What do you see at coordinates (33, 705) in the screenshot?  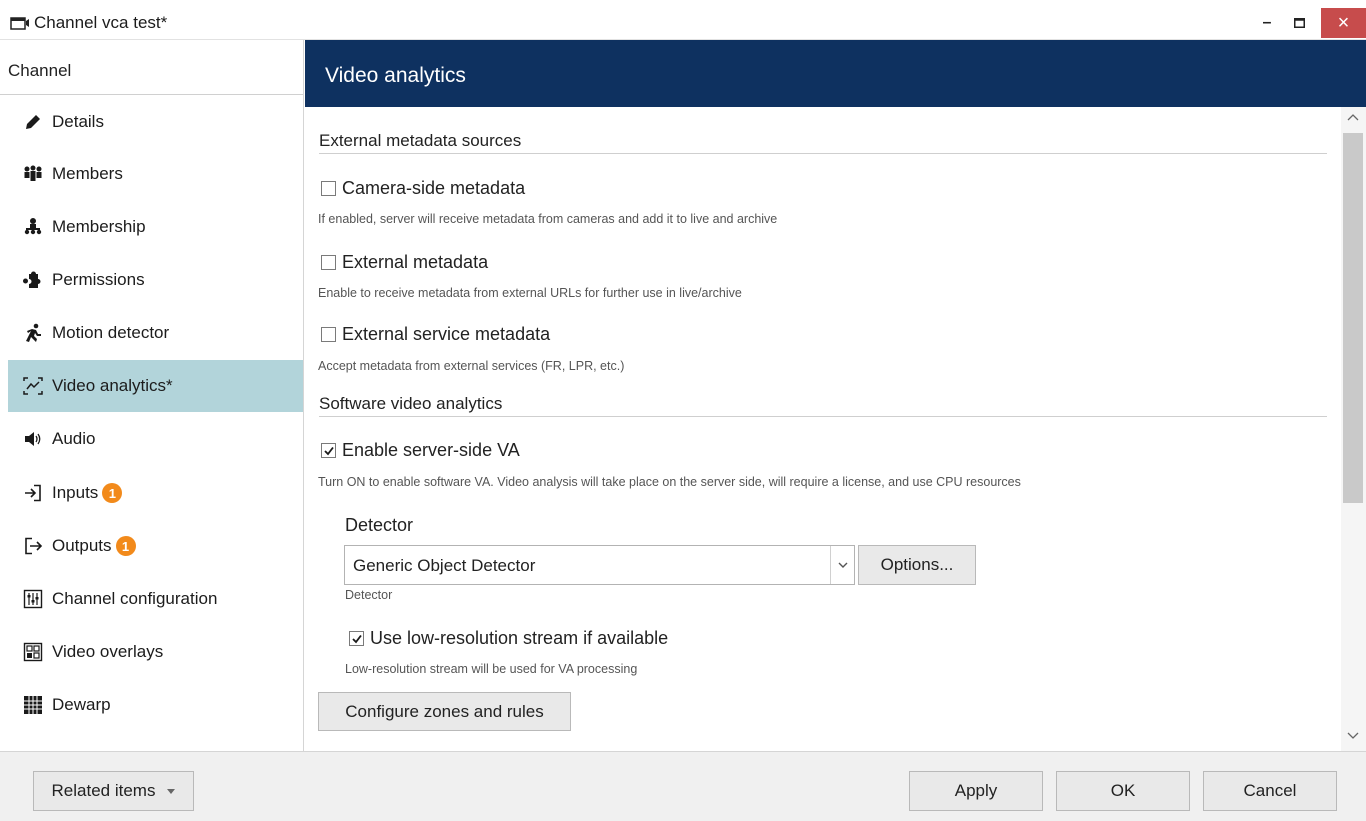 I see `dewarp-icon` at bounding box center [33, 705].